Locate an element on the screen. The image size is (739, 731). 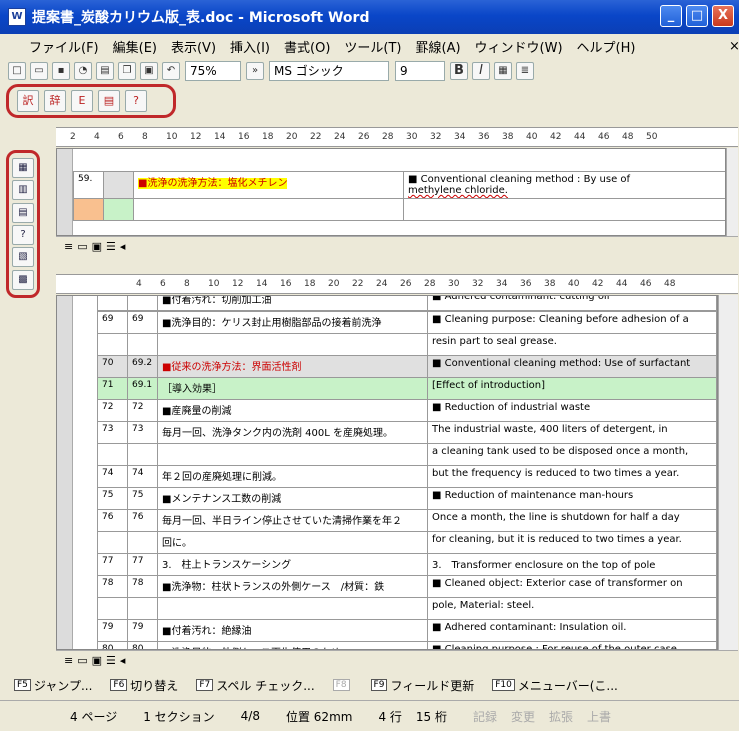
register-tool-icon: ▧ is located at coordinates (23, 257).